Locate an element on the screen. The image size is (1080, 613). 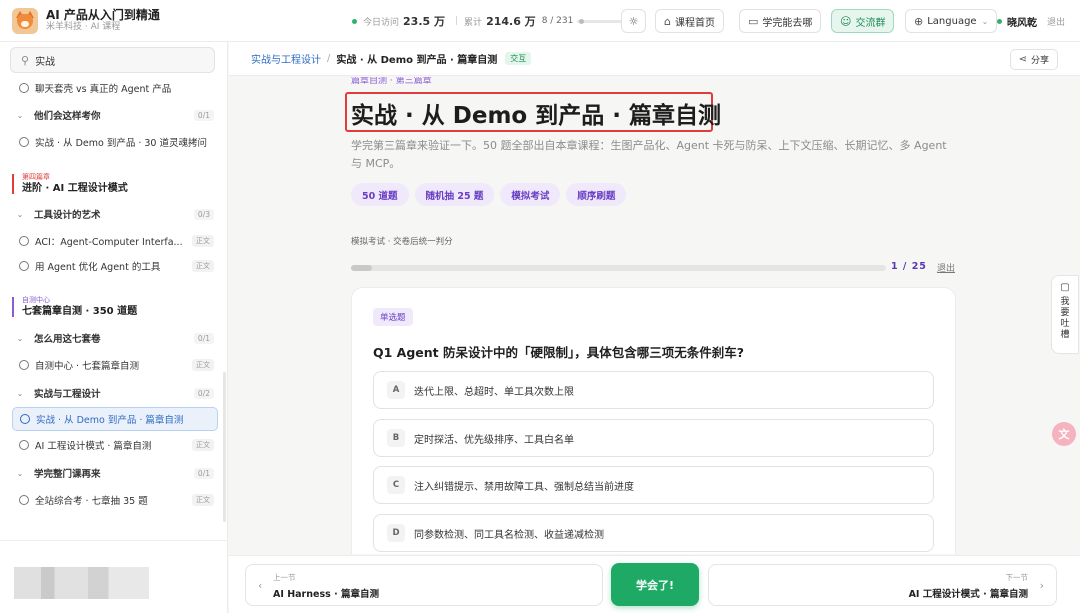
today-label: 今日访问 is located at coordinates (381, 22).